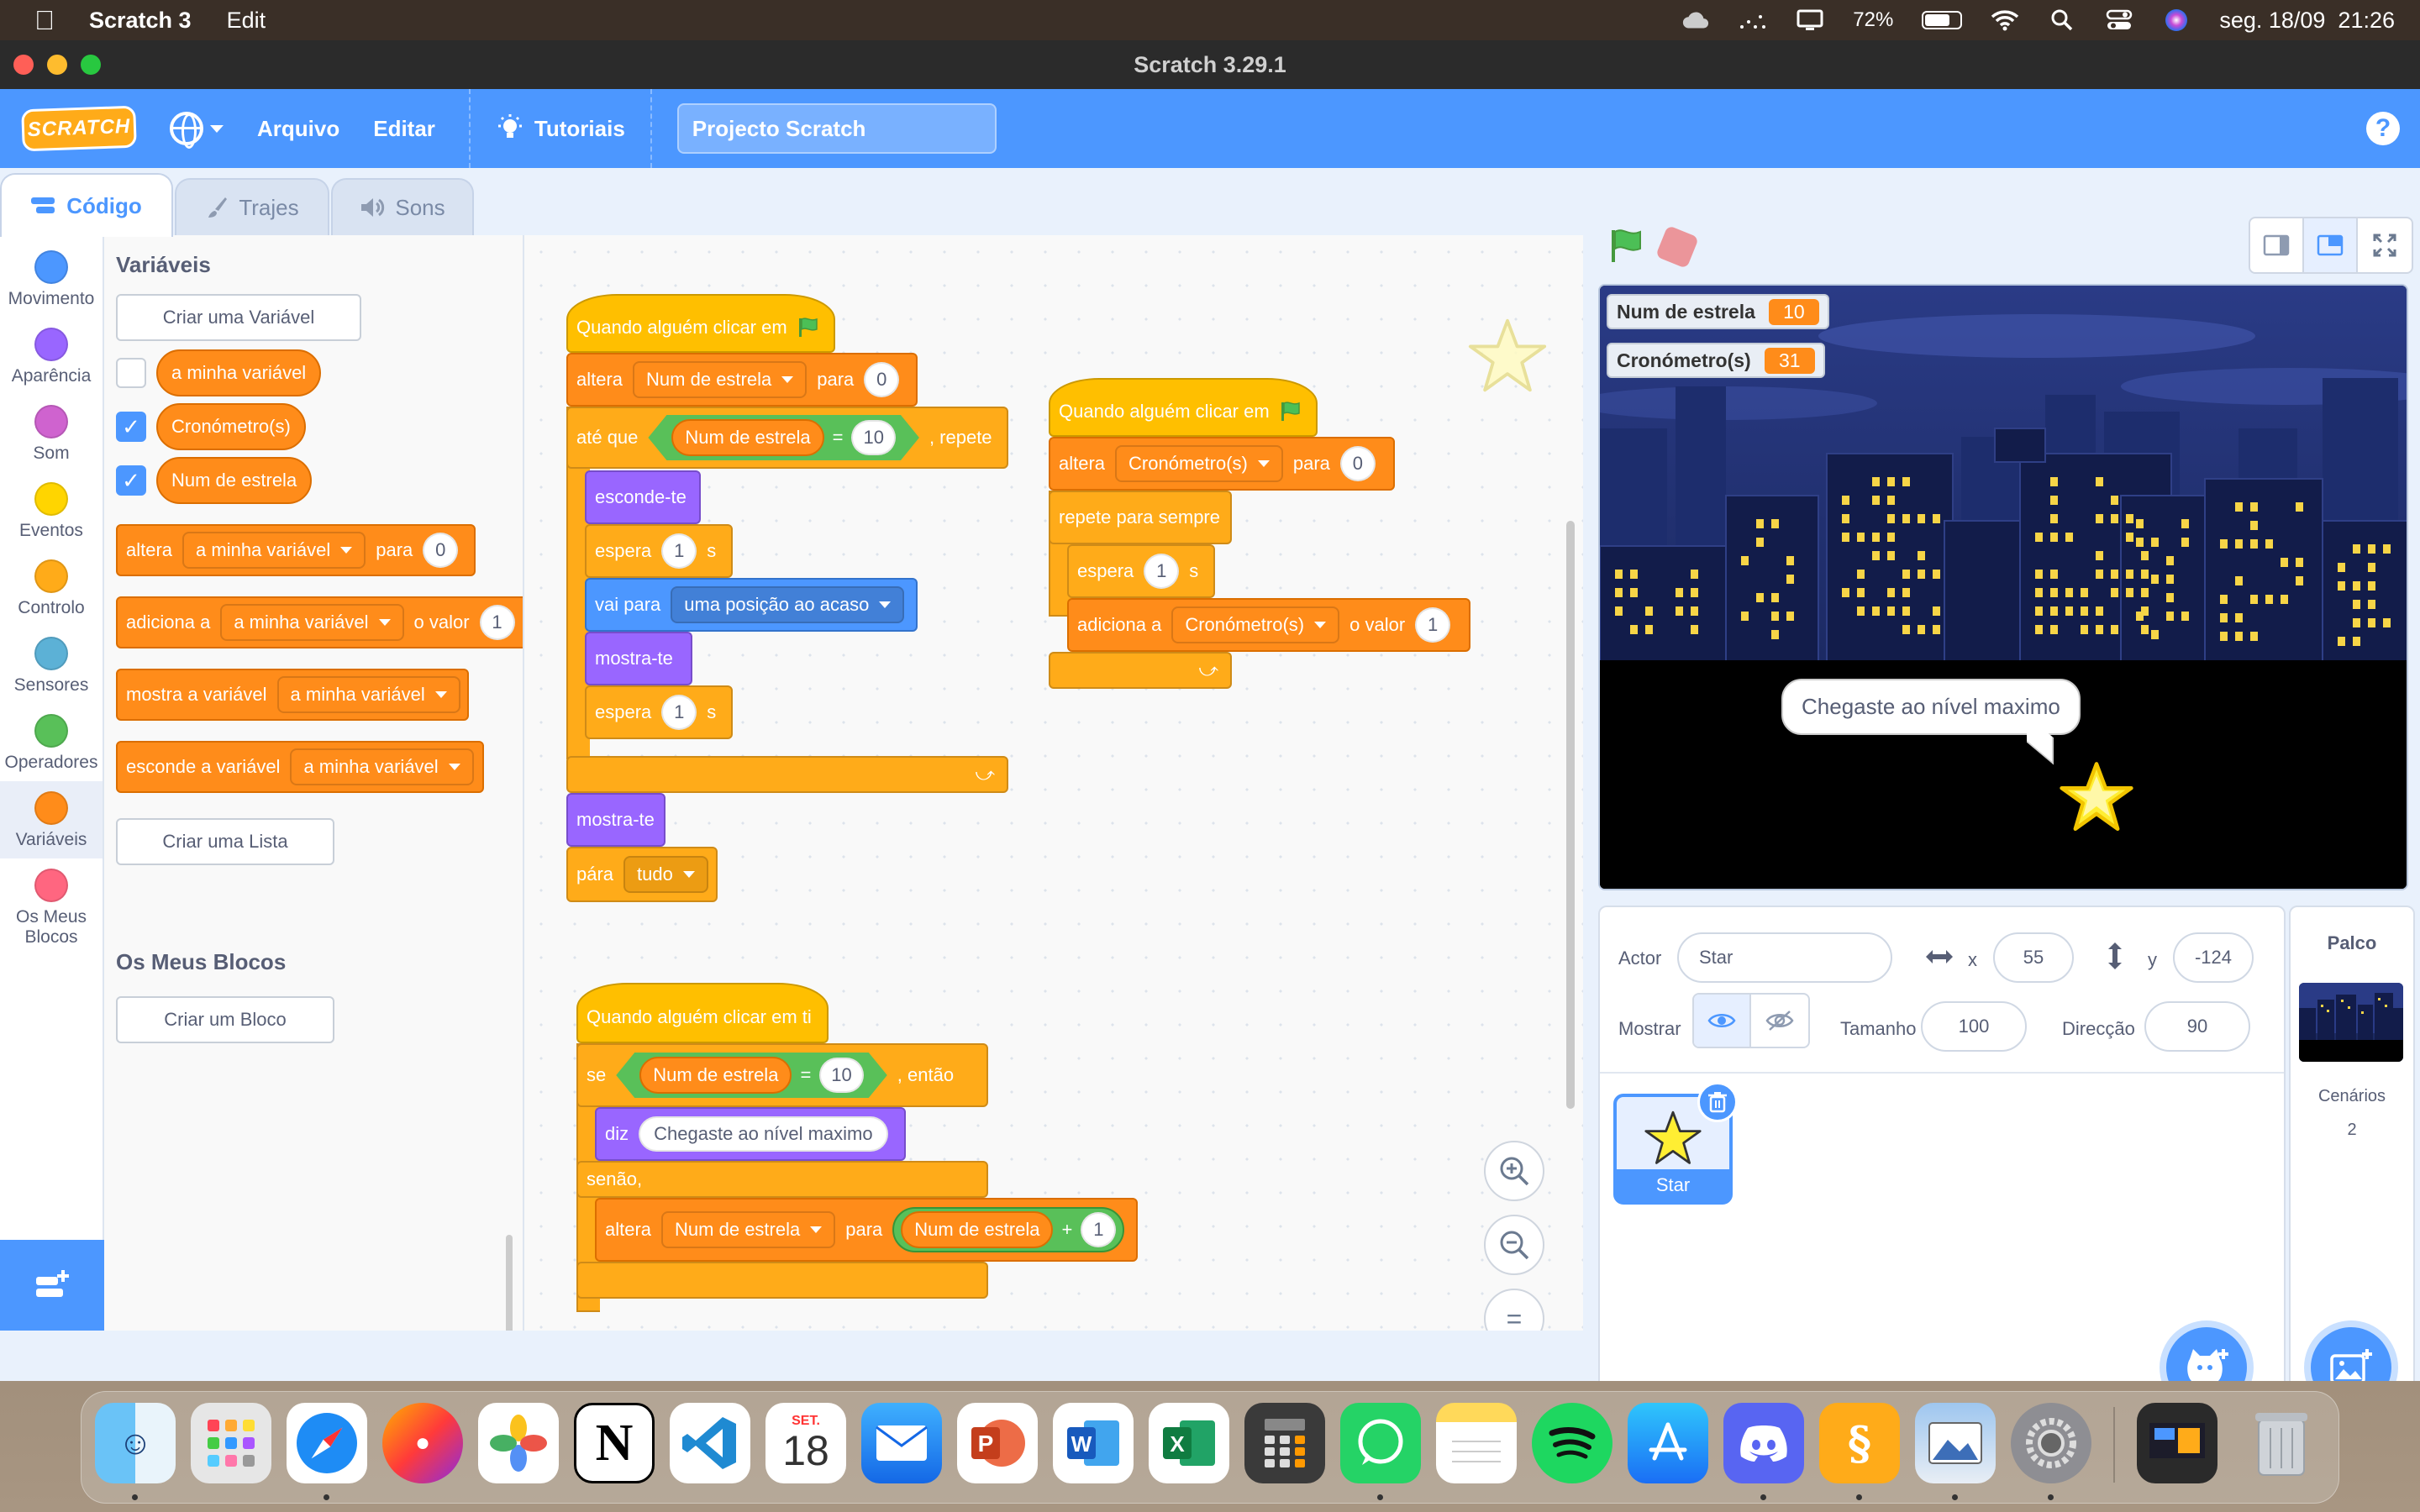 The height and width of the screenshot is (1512, 2420). Describe the element at coordinates (52, 588) in the screenshot. I see `category-control: Controlo` at that location.